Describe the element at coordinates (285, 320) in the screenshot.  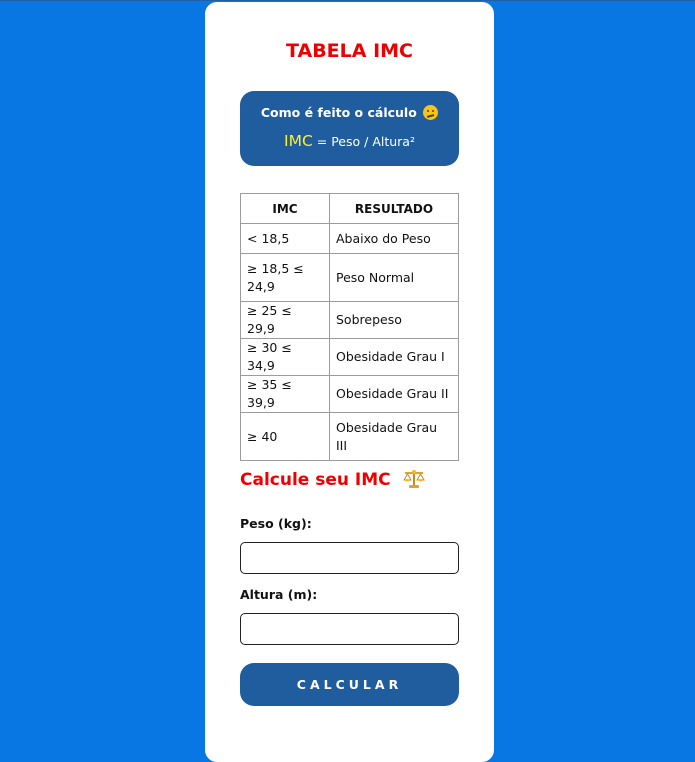
I see `imc-cell: ≥ 25 ≤ 29,9` at that location.